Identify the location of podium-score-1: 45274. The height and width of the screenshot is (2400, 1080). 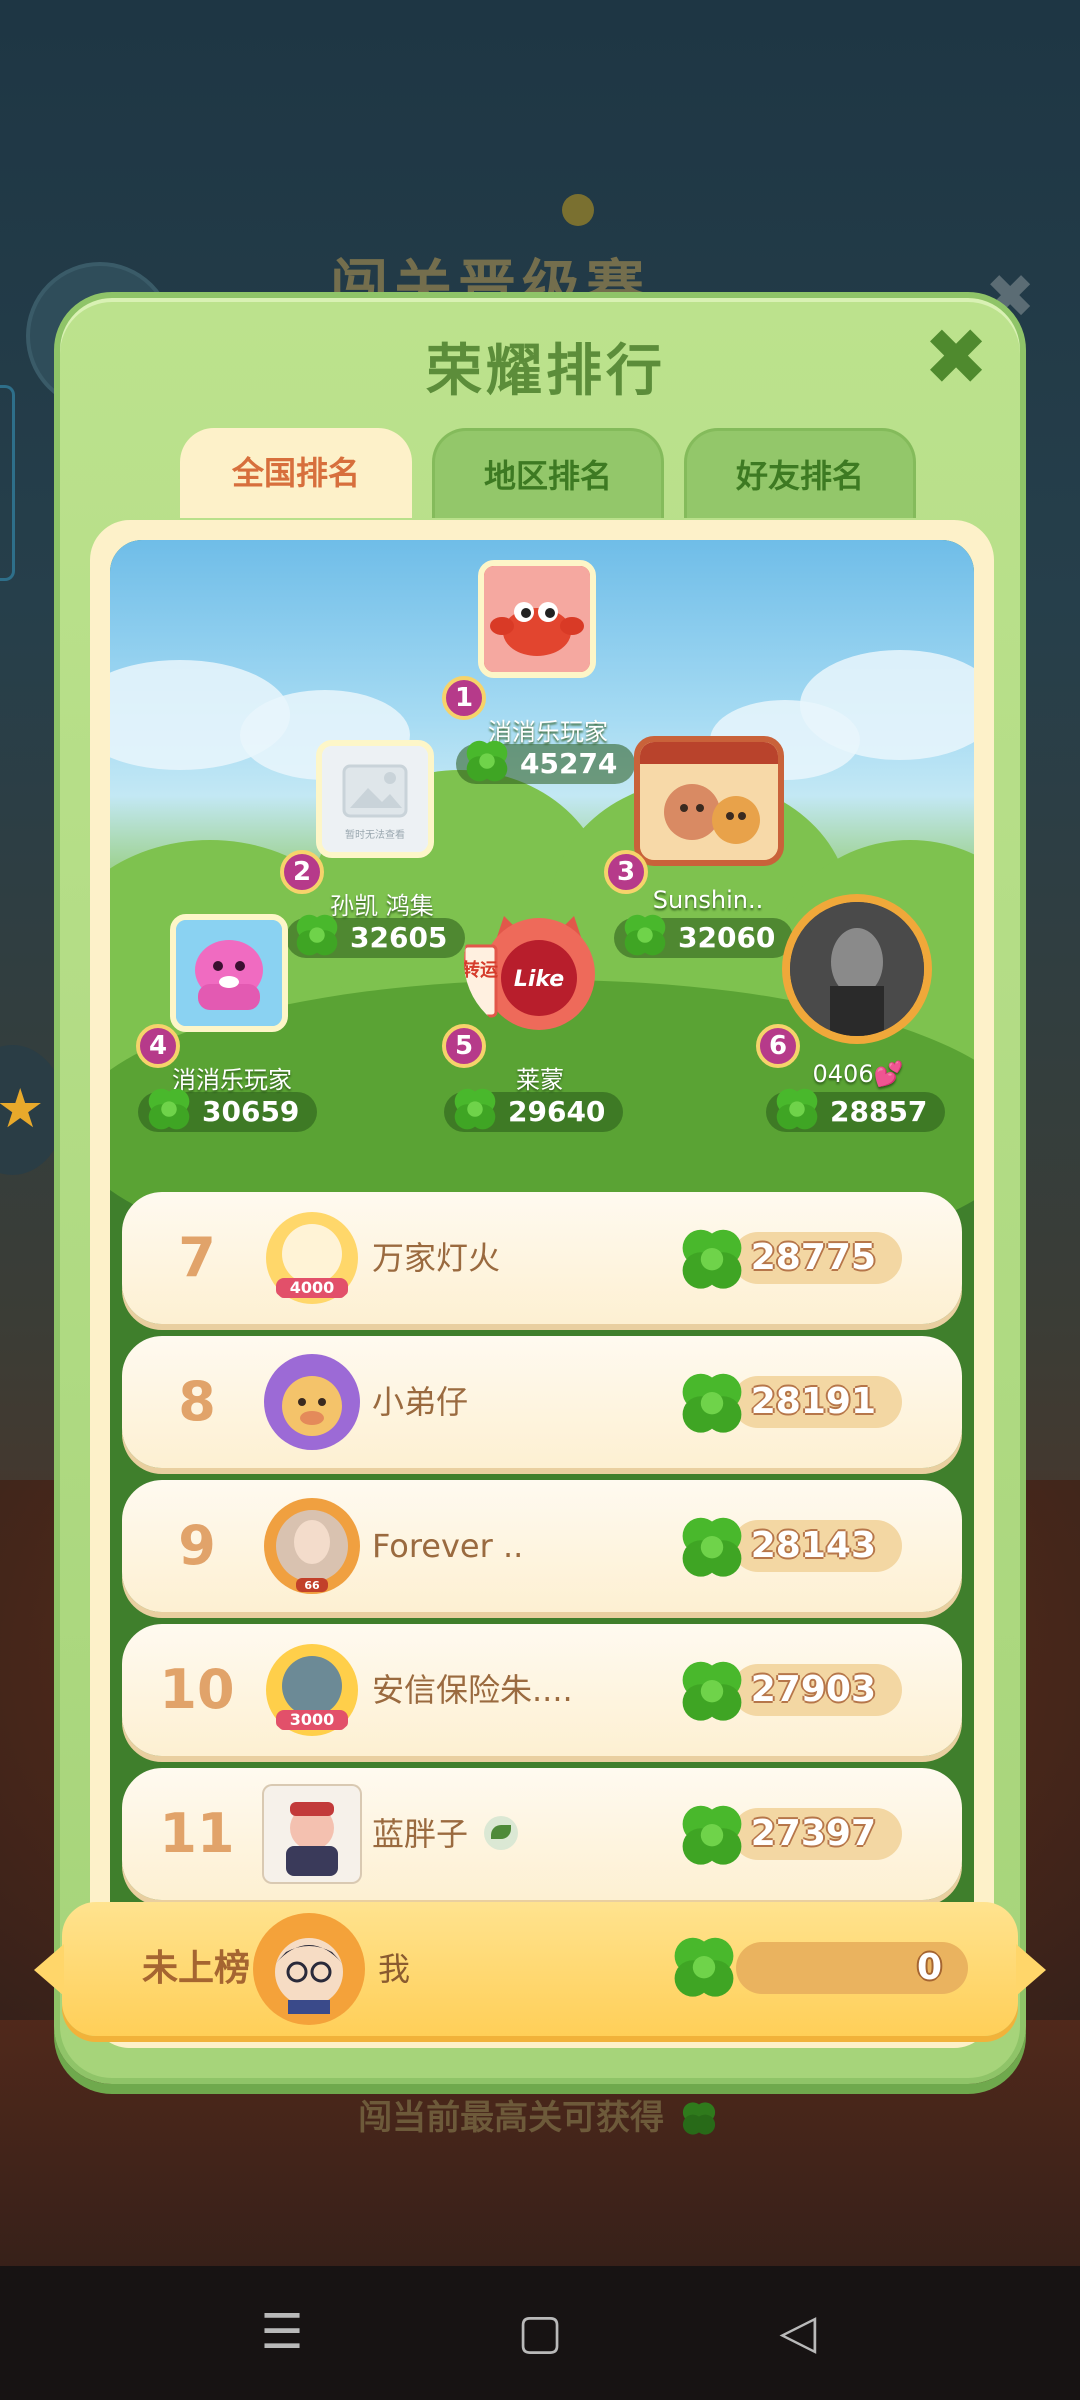
(546, 762).